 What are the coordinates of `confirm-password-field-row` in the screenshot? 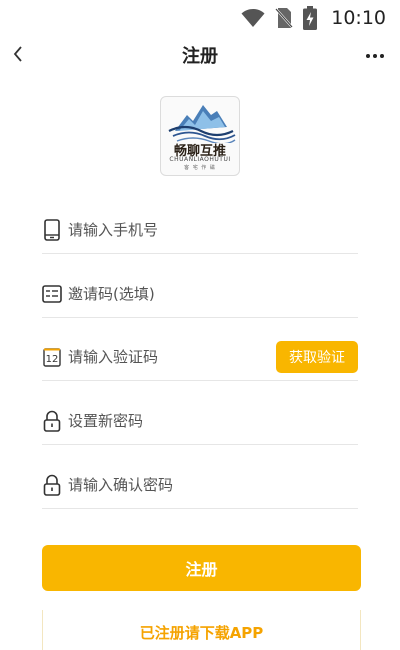 It's located at (200, 485).